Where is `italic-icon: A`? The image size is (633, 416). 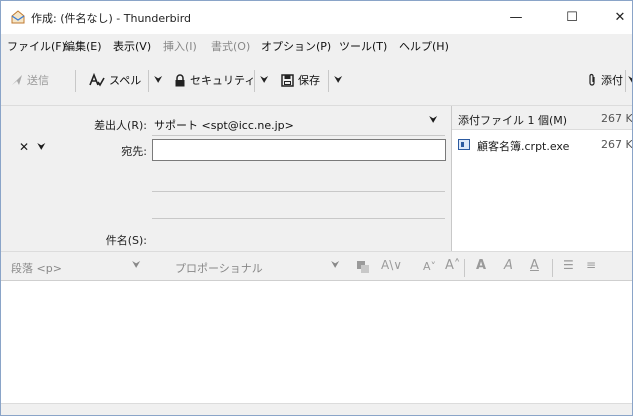
italic-icon: A is located at coordinates (508, 265).